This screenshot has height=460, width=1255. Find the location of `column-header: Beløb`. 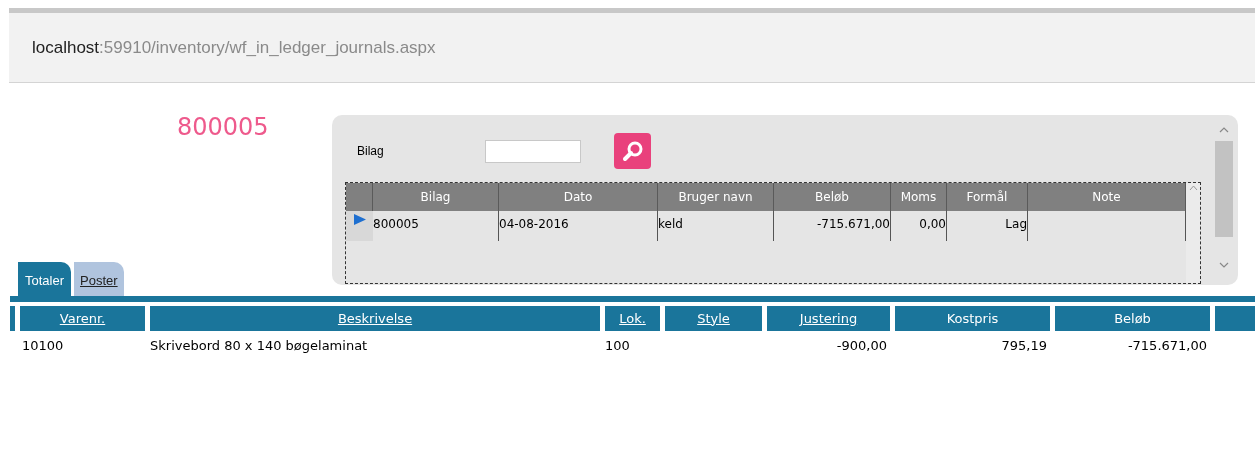

column-header: Beløb is located at coordinates (1132, 318).